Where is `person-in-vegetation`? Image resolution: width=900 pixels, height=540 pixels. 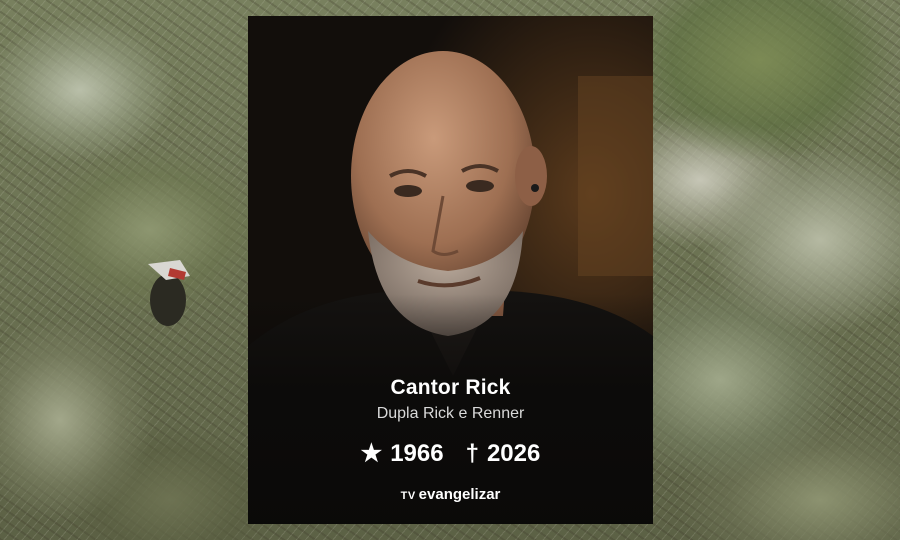
person-in-vegetation is located at coordinates (169, 293).